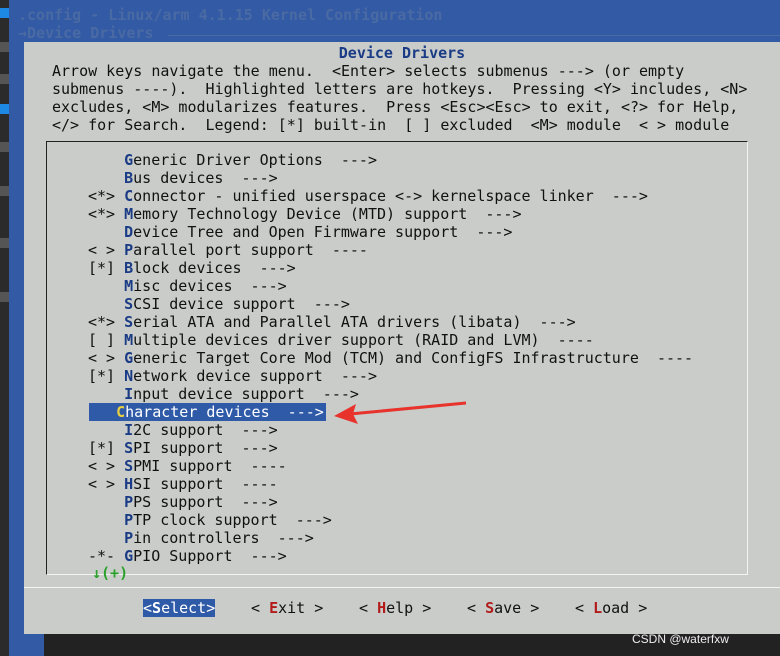 The image size is (780, 656). I want to click on annotation-arrow-shaft, so click(408, 408).